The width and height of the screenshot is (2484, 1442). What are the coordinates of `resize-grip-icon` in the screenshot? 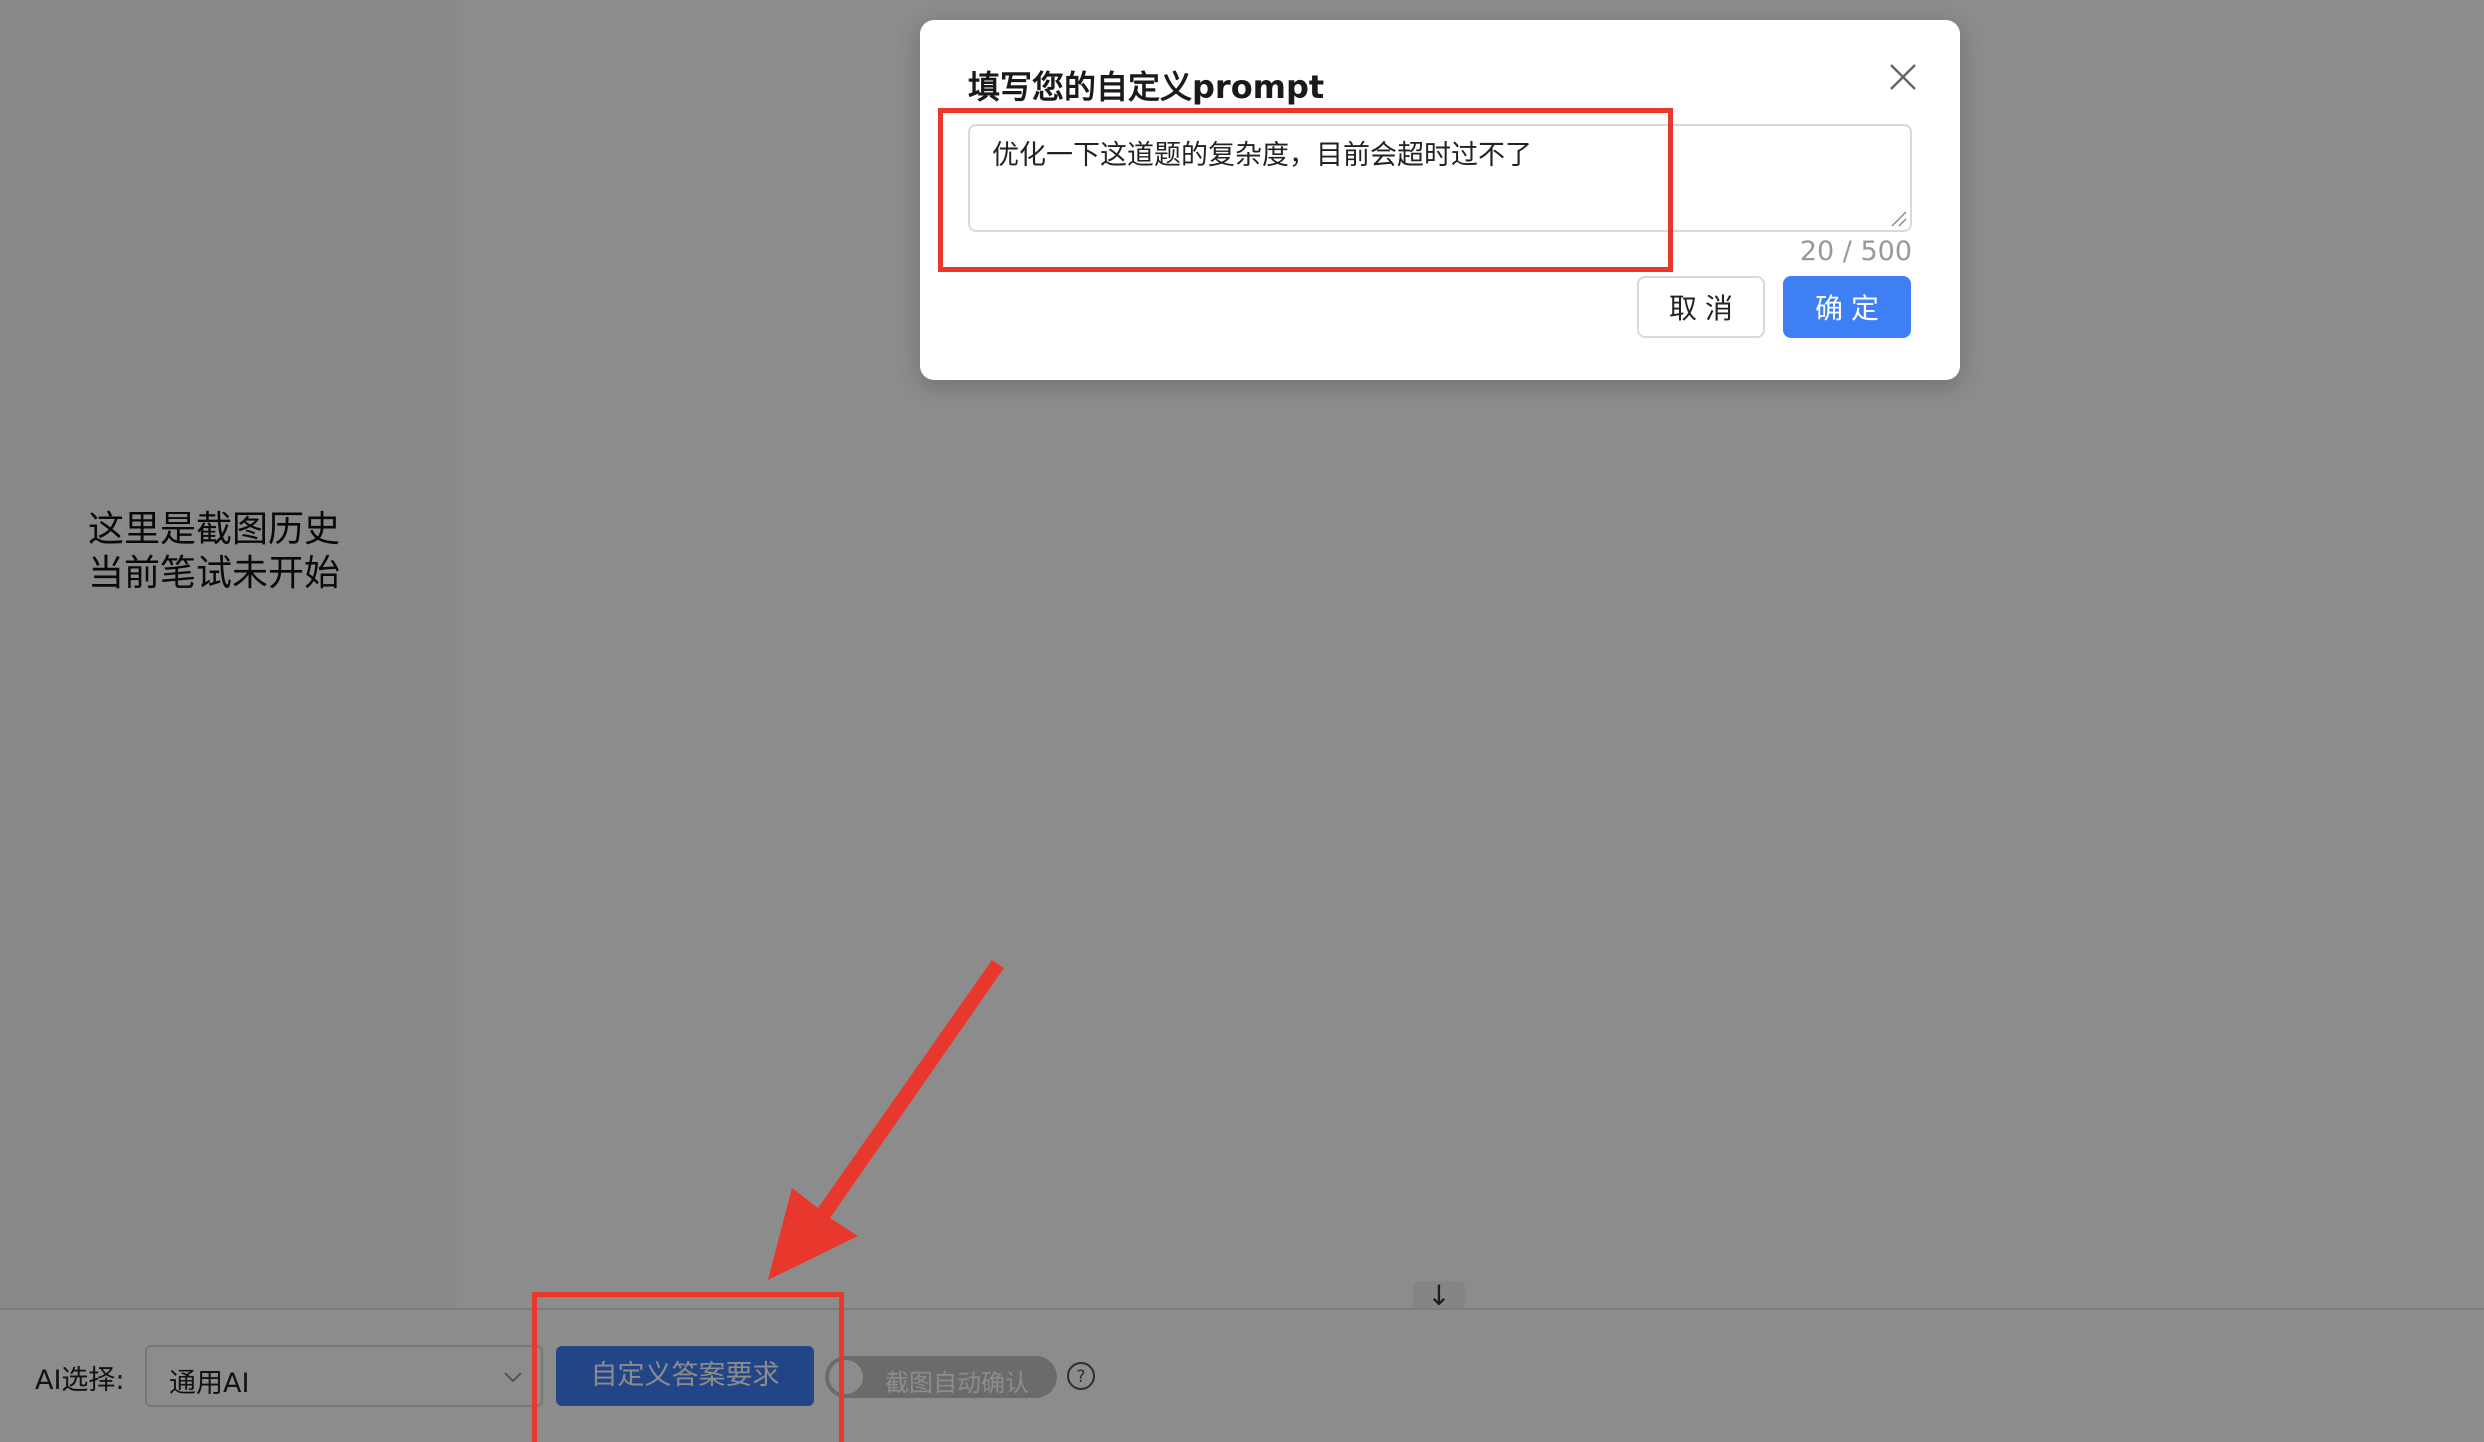 It's located at (1898, 218).